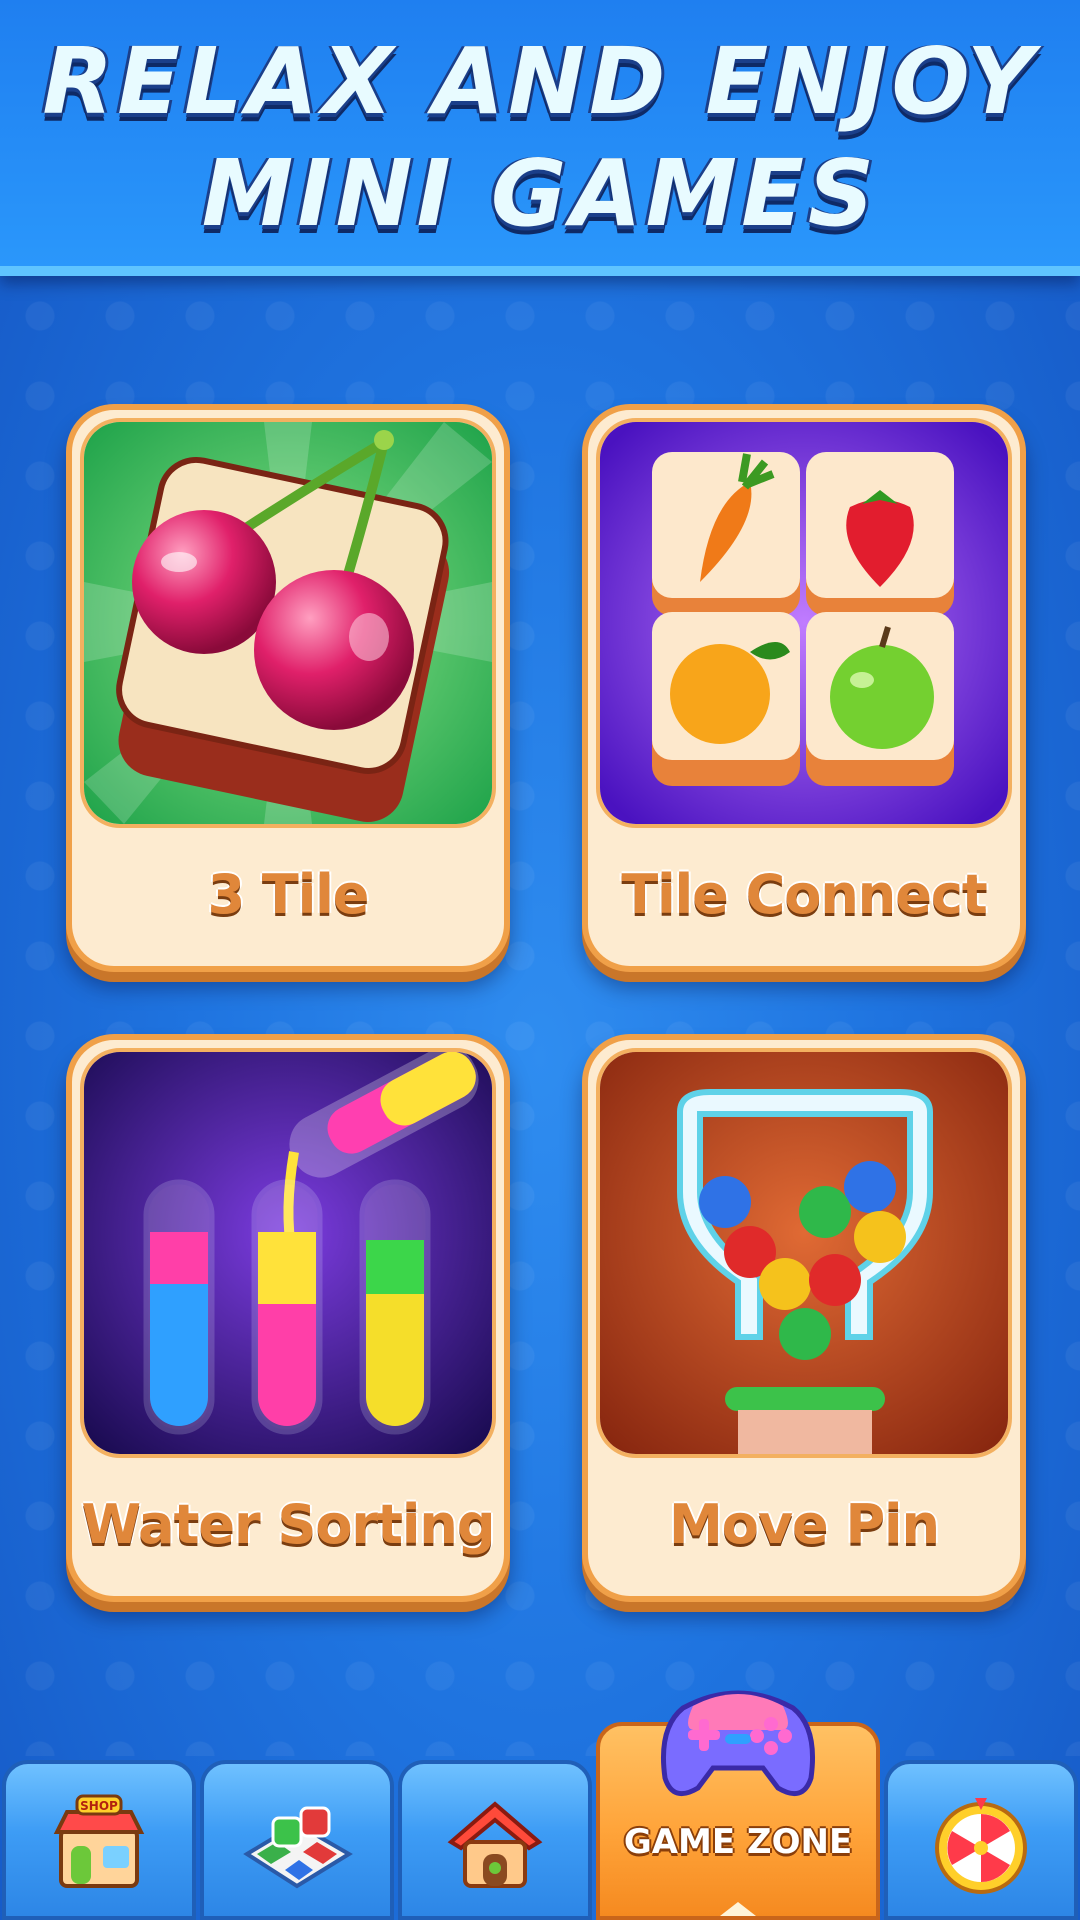 The width and height of the screenshot is (1080, 1920). I want to click on game-label: 3 Tile, so click(288, 894).